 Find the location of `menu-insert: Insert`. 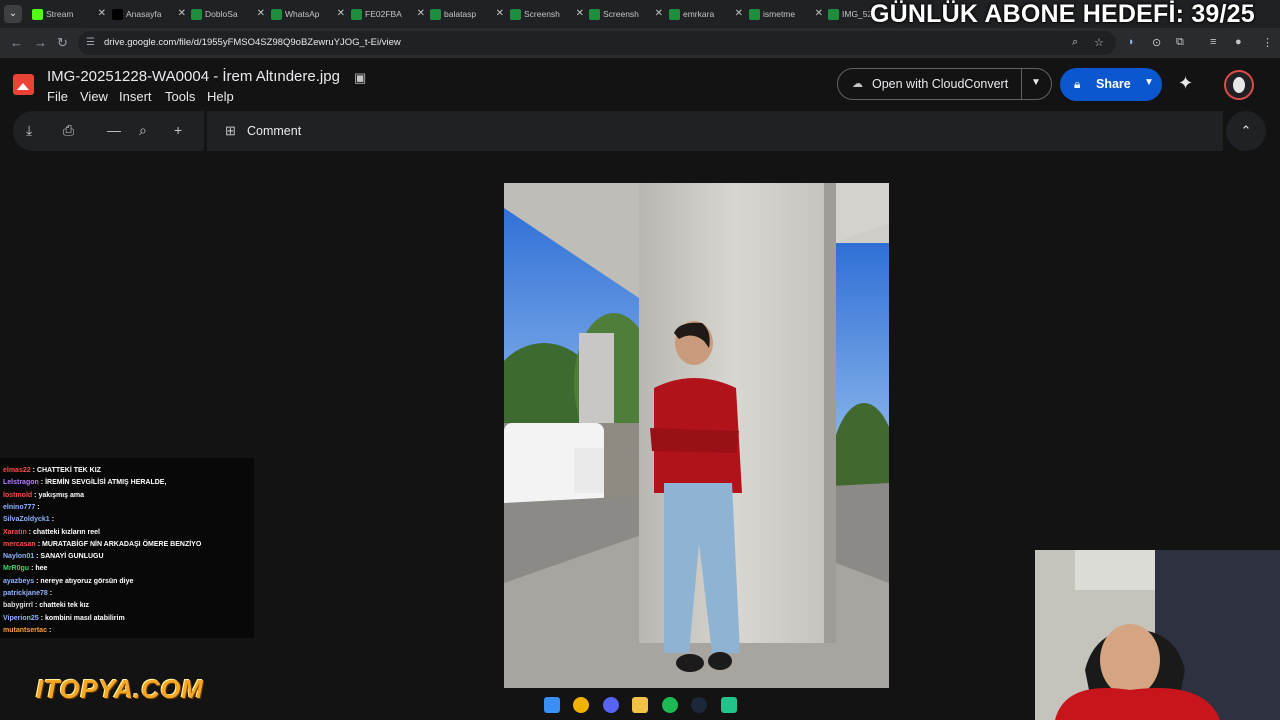

menu-insert: Insert is located at coordinates (135, 96).